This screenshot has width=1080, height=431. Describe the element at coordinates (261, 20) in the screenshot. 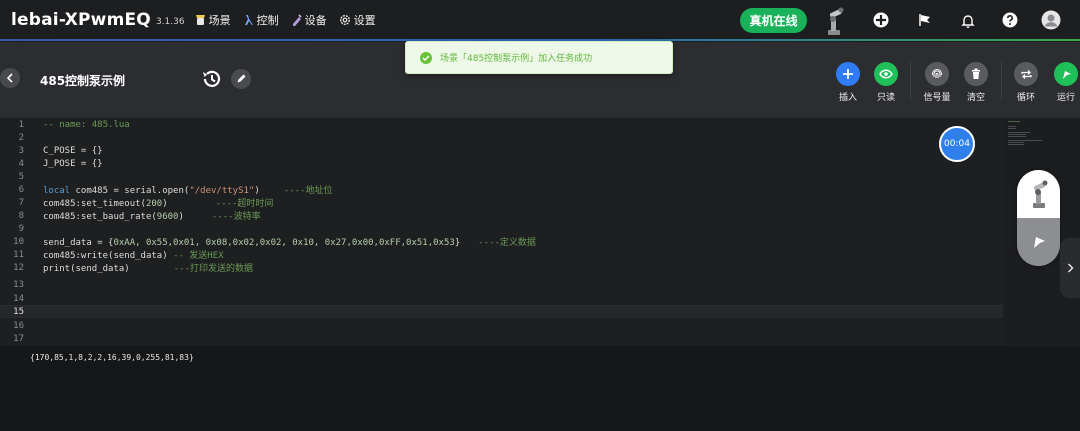

I see `nav-item-control: 控制` at that location.